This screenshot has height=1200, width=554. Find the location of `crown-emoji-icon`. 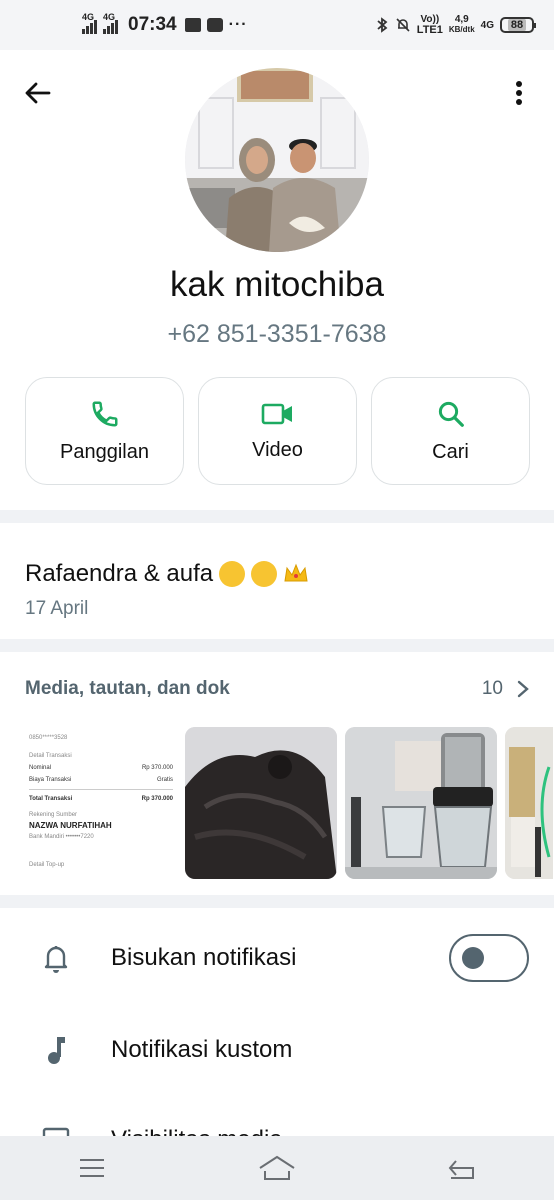

crown-emoji-icon is located at coordinates (296, 572).